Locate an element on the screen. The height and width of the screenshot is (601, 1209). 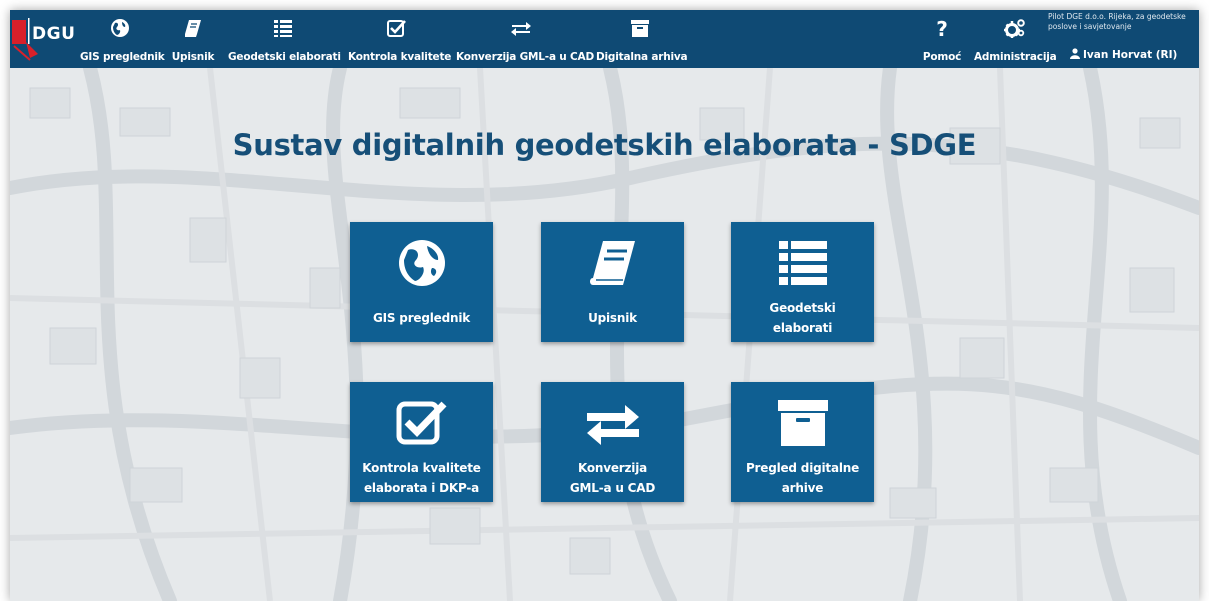
nav-kontrola-kvalitete: Kontrola kvalitete is located at coordinates (400, 39).